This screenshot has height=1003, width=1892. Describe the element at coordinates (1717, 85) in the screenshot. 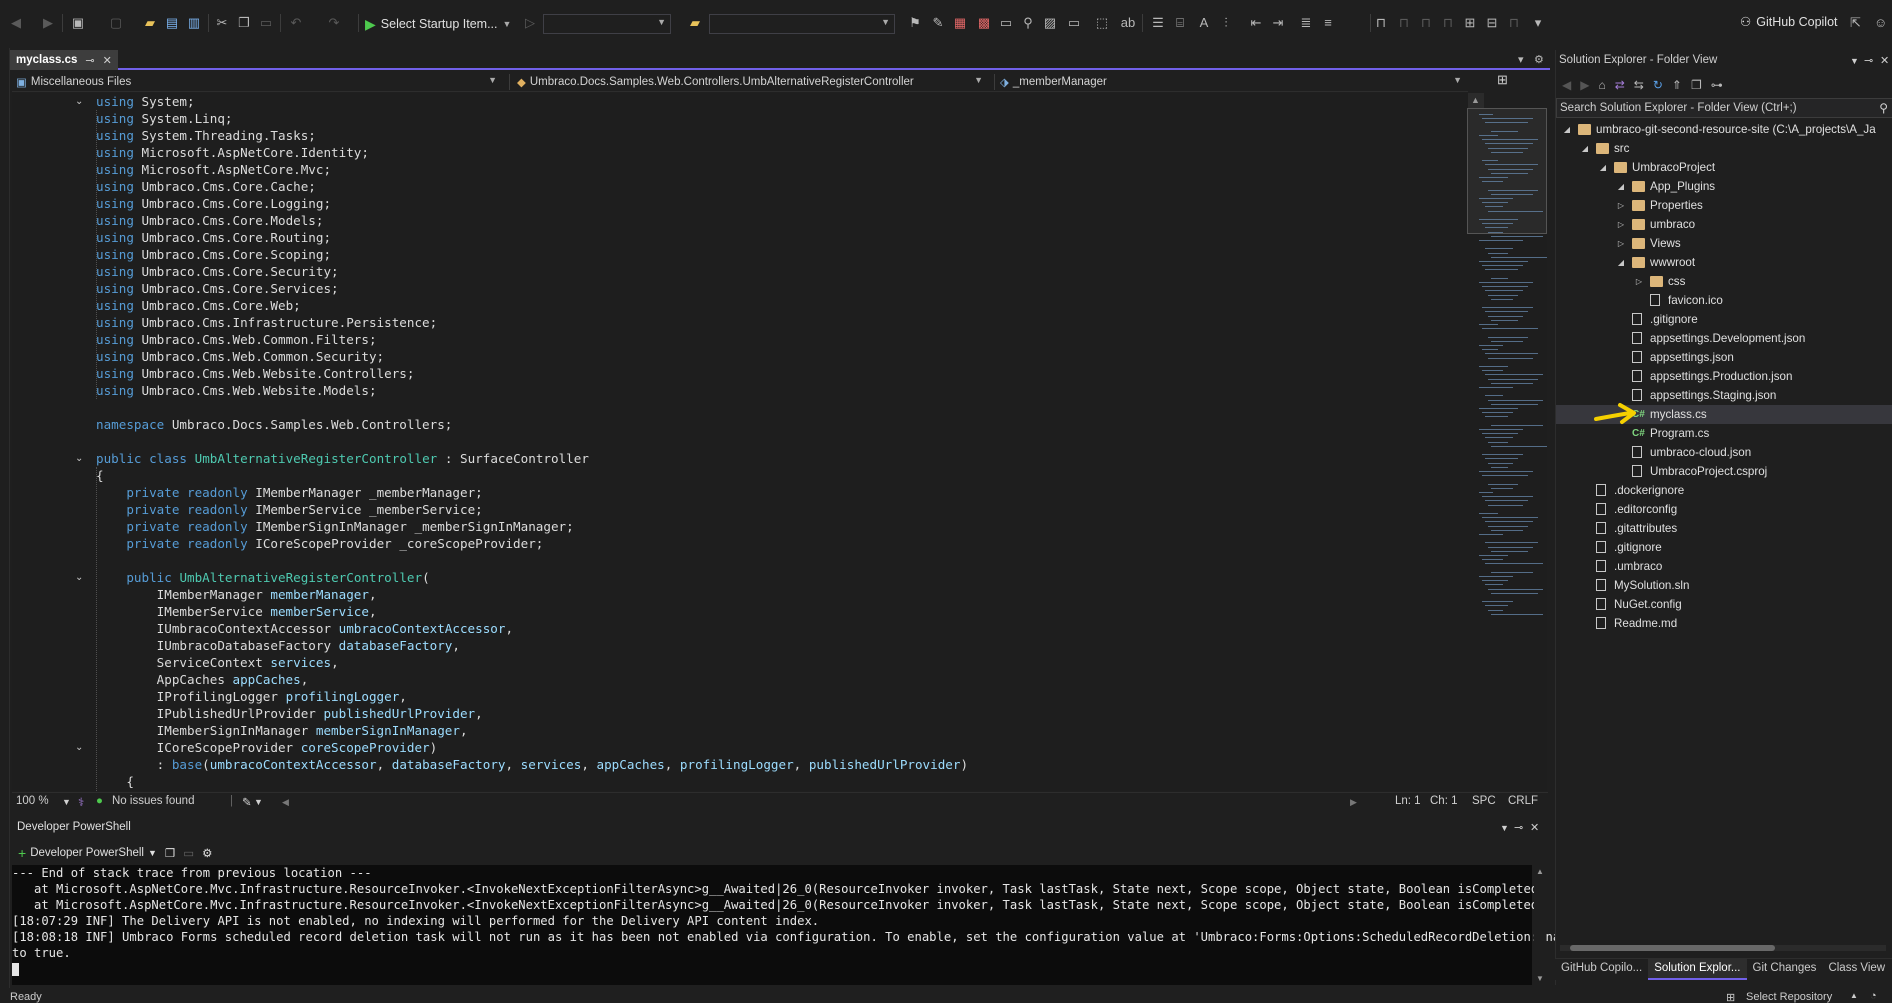

I see `properties-icon: ⊶` at that location.